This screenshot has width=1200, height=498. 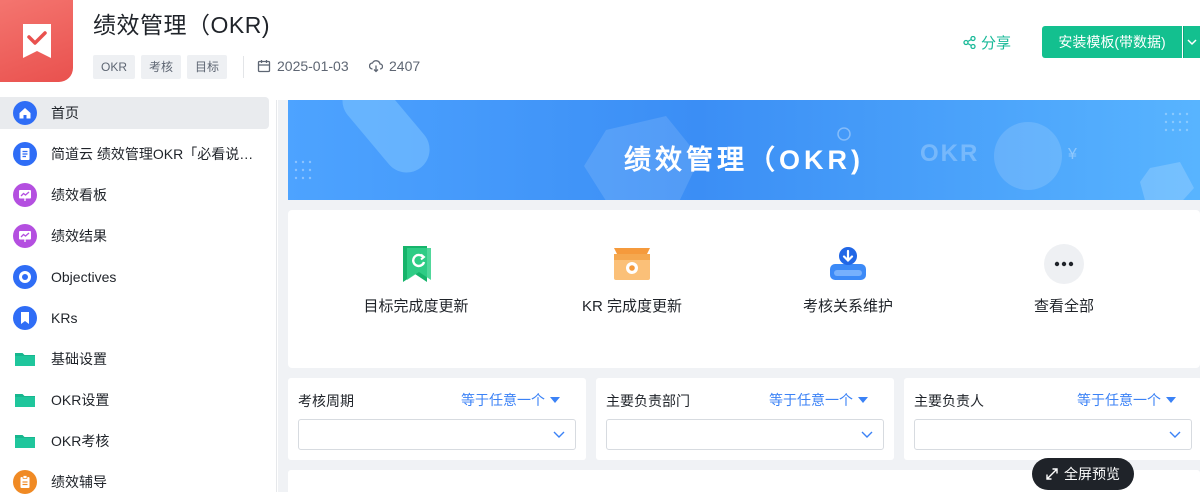 I want to click on filter-review-period: 考核周期 等于任意一个, so click(x=437, y=419).